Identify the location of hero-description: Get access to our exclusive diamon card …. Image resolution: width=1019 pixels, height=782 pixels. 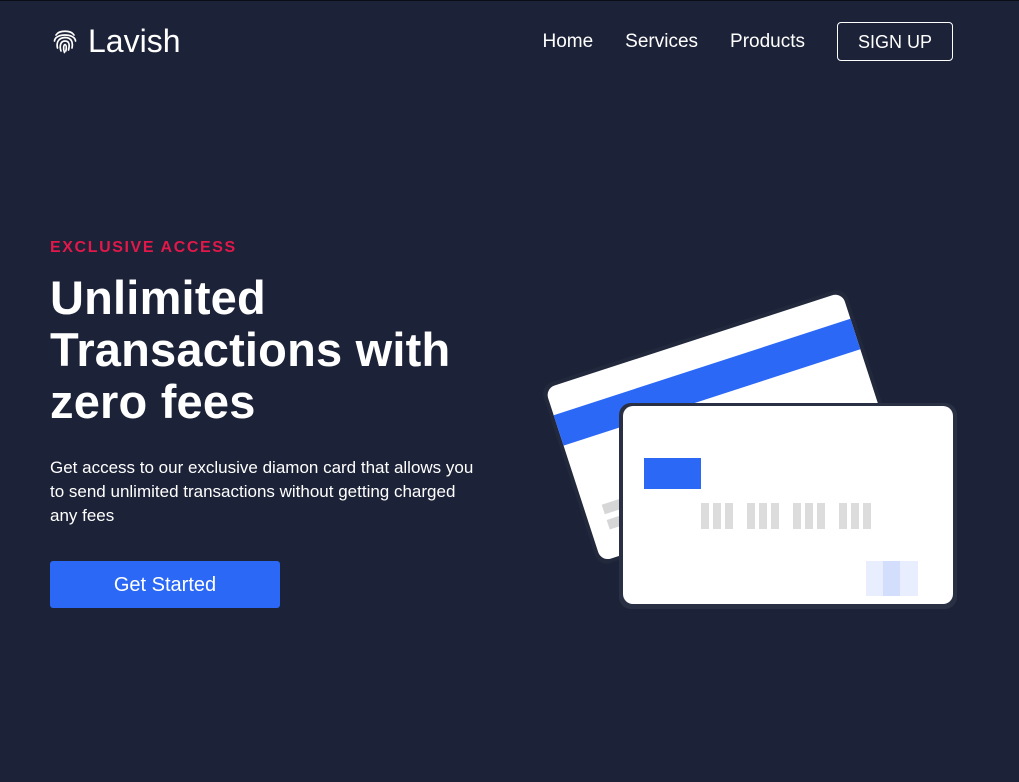
(262, 491).